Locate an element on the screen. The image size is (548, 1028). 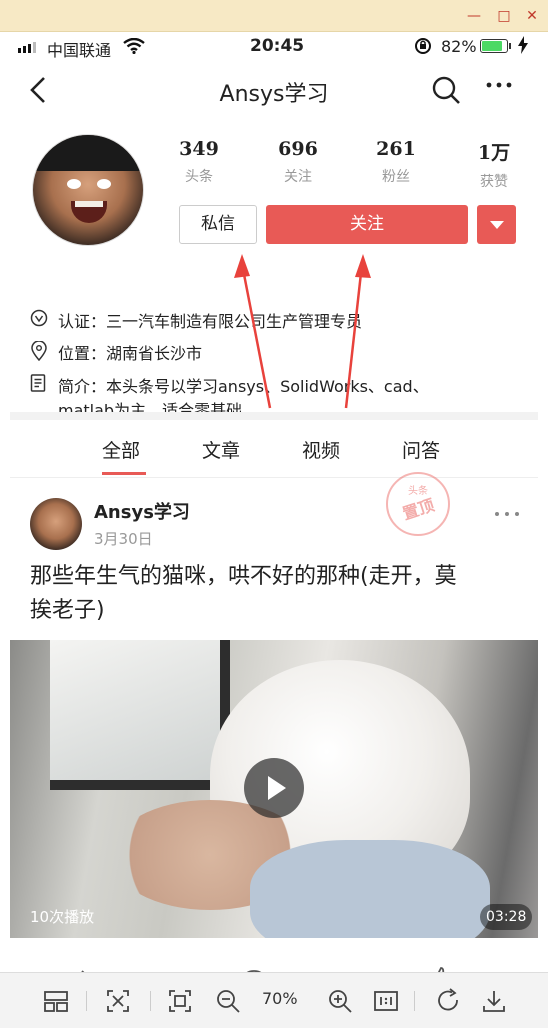
chevron-down-icon is located at coordinates (497, 225).